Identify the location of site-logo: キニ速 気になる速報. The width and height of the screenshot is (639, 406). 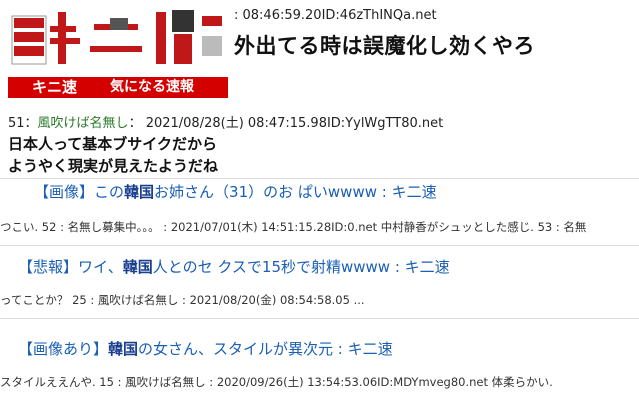
(117, 49).